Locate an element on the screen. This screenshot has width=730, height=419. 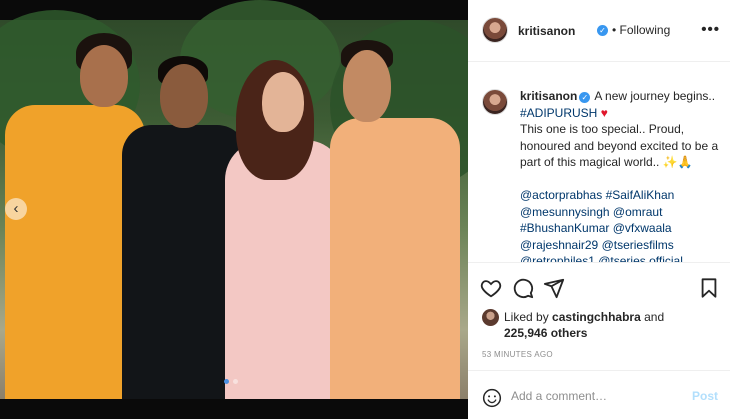
carousel-dot is located at coordinates (235, 381).